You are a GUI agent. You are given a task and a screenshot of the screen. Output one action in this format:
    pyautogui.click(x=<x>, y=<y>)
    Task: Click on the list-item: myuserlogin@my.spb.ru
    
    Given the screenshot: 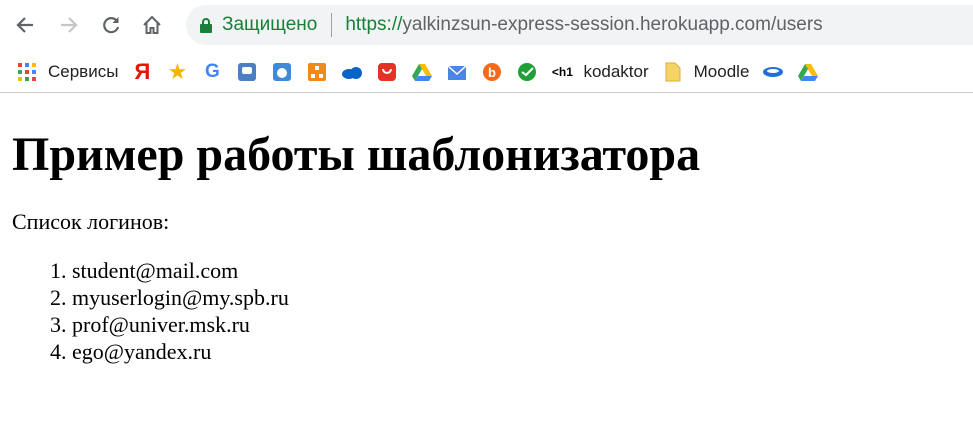 What is the action you would take?
    pyautogui.click(x=516, y=297)
    